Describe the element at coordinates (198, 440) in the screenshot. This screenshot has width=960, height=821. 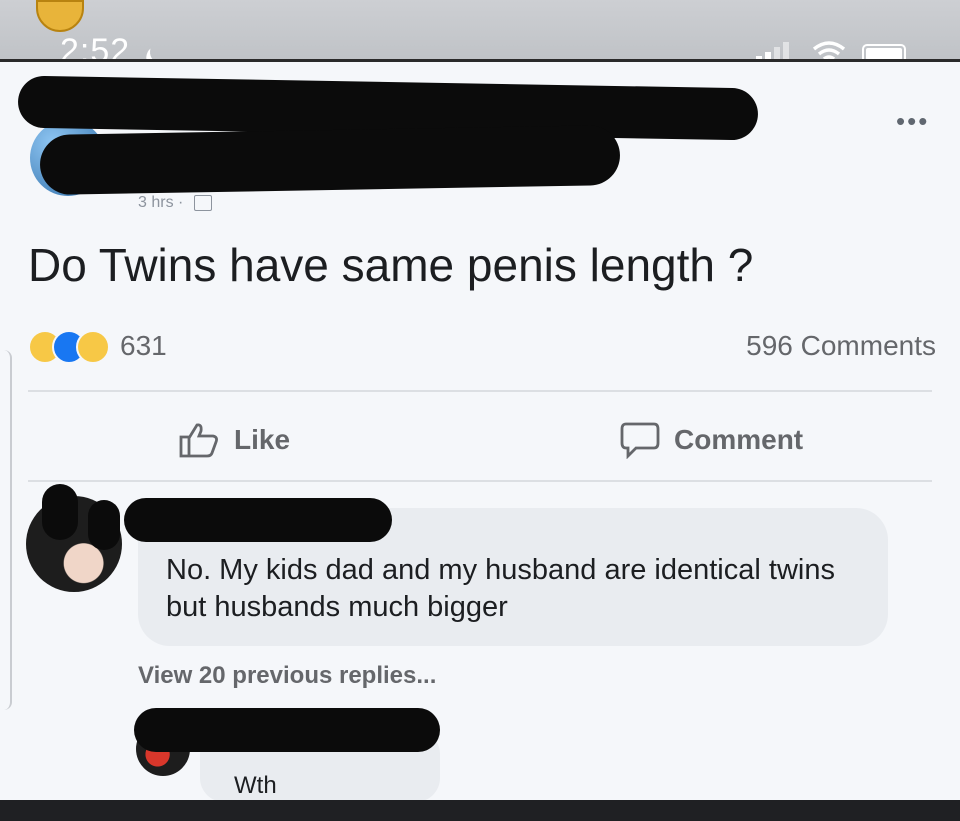
I see `thumbs-up-icon` at that location.